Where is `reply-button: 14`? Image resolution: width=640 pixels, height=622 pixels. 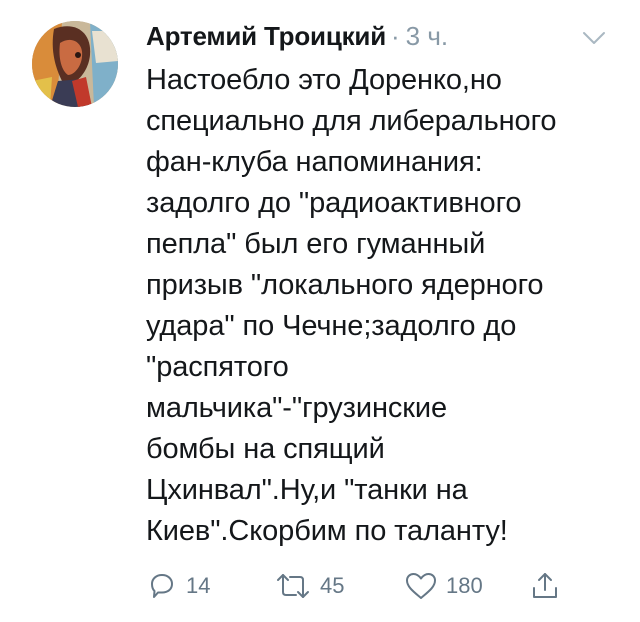
reply-button: 14 is located at coordinates (178, 586).